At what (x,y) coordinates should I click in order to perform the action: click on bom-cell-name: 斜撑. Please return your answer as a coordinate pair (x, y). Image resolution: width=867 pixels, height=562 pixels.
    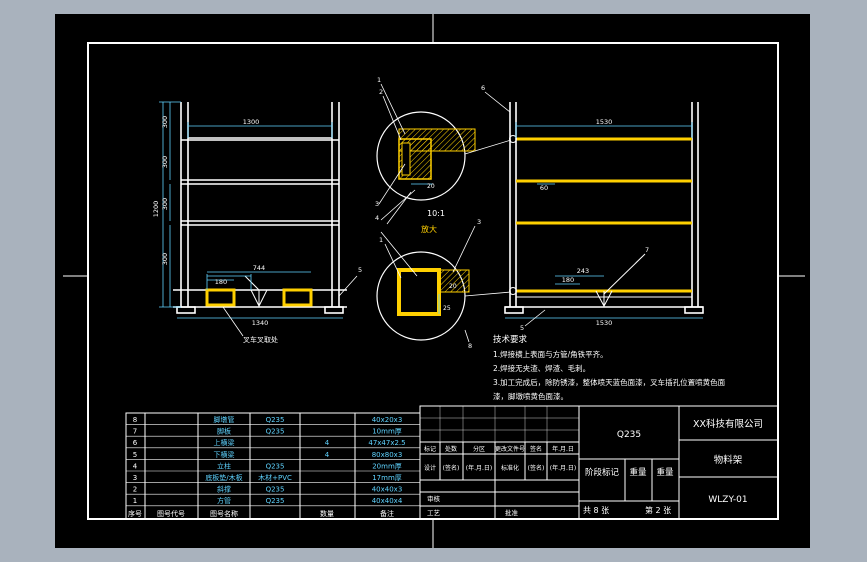
    Looking at the image, I should click on (224, 489).